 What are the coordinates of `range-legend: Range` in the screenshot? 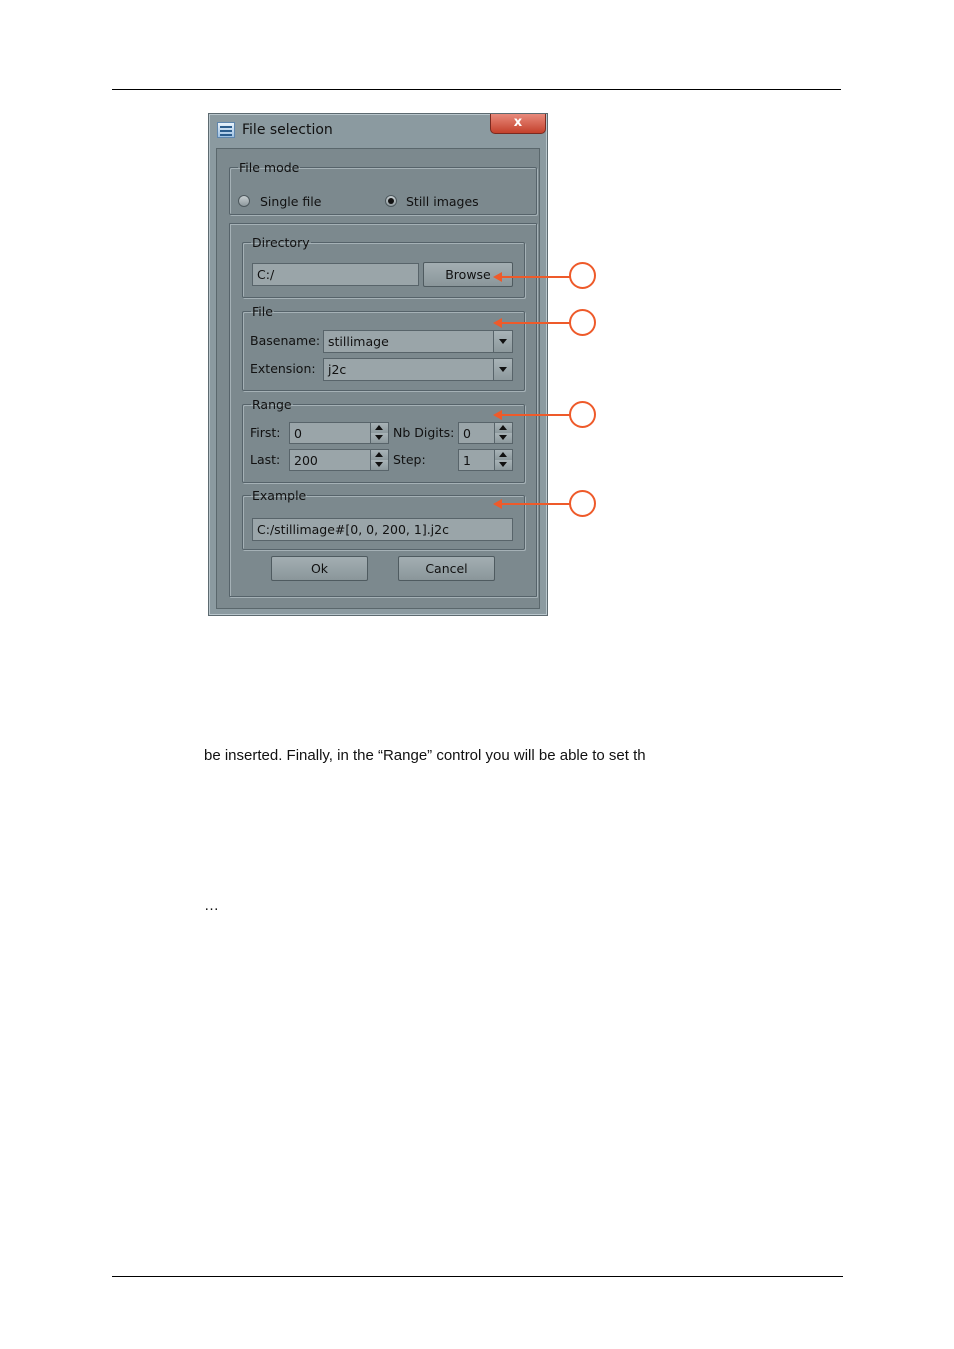 It's located at (272, 404).